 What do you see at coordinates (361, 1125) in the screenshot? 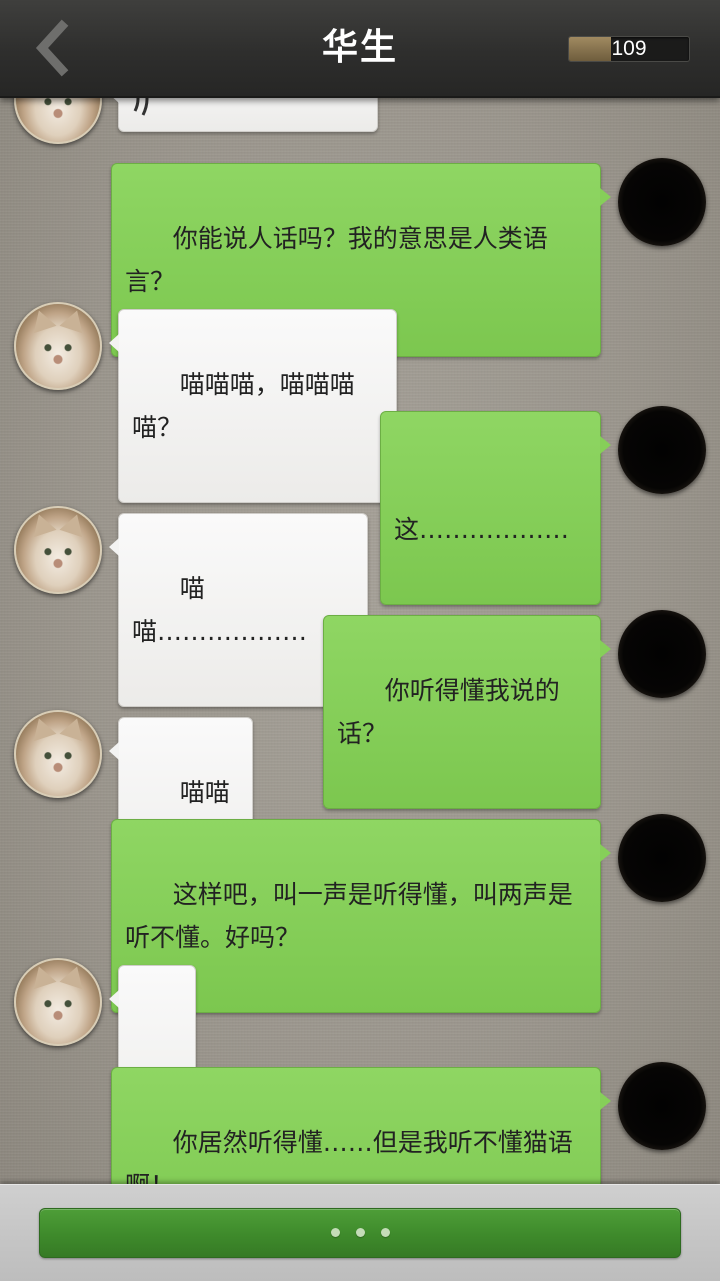
I see `outgoing-message-bubble: 你居然听得懂……但是我听不懂猫语 啊！` at bounding box center [361, 1125].